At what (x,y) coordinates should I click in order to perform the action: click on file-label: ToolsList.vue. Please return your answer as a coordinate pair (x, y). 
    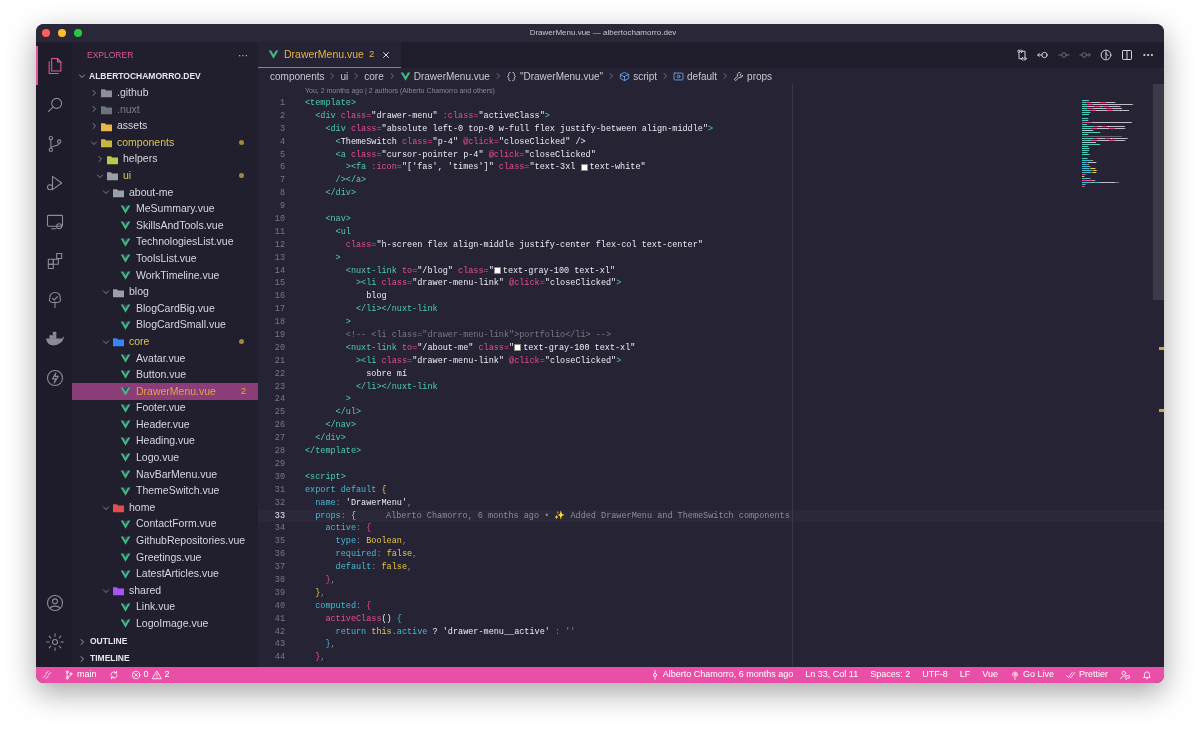
    Looking at the image, I should click on (167, 258).